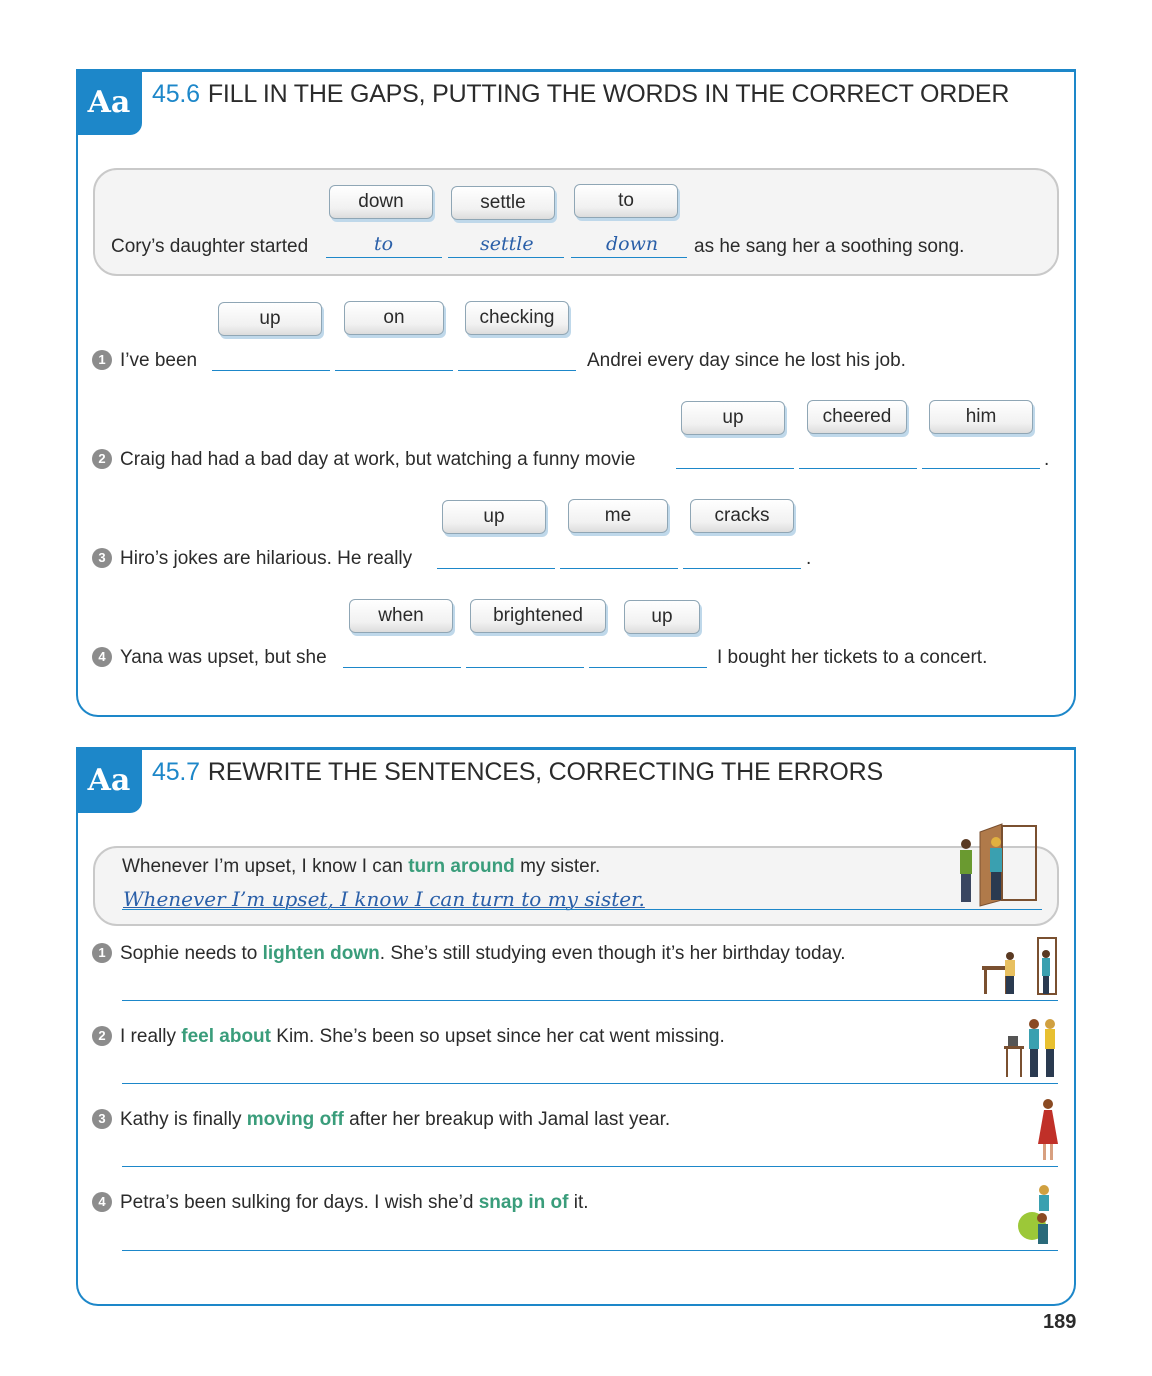  Describe the element at coordinates (626, 201) in the screenshot. I see `word-chip: to` at that location.